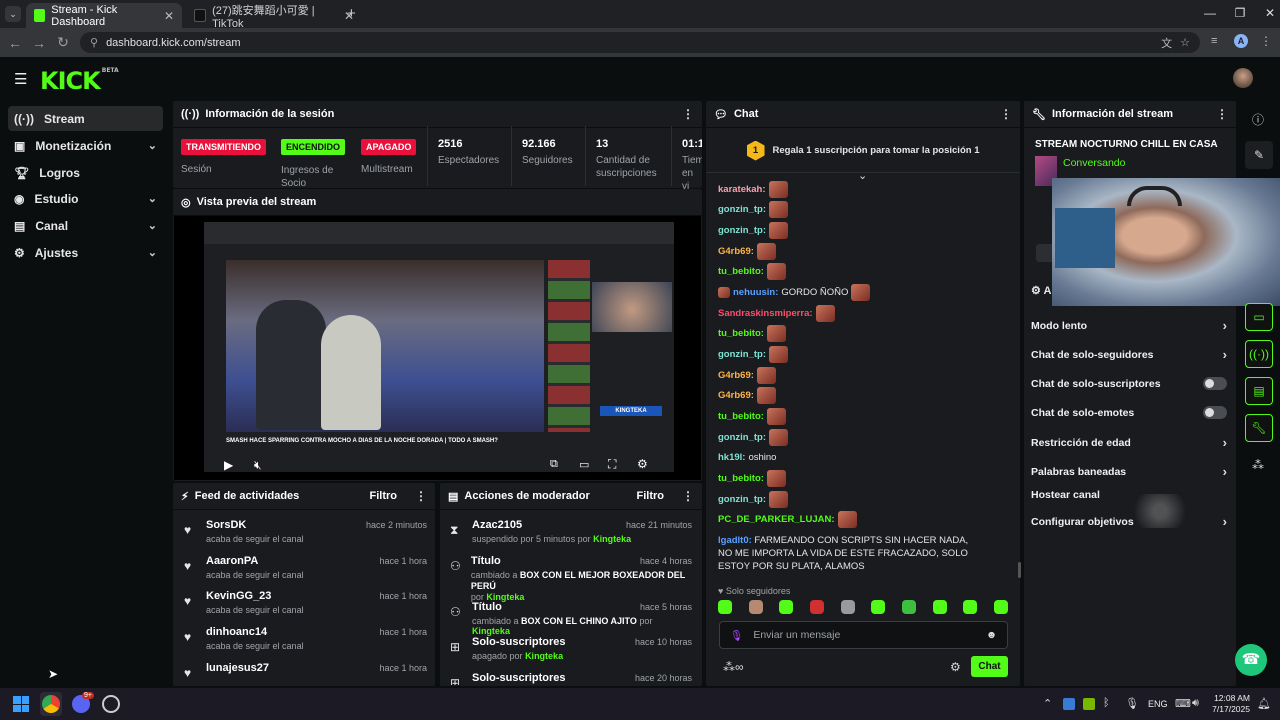 The width and height of the screenshot is (1280, 720). I want to click on site-info-icon: ⚲, so click(94, 42).